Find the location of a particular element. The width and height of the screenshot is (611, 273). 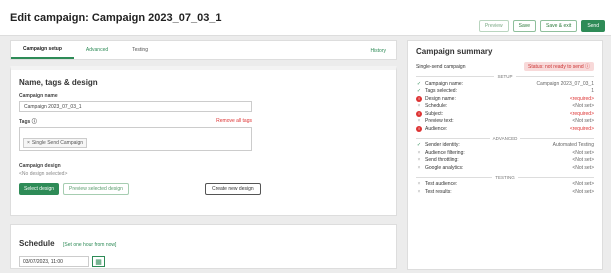

tags-input: × Single Send Campaign is located at coordinates (135, 139).